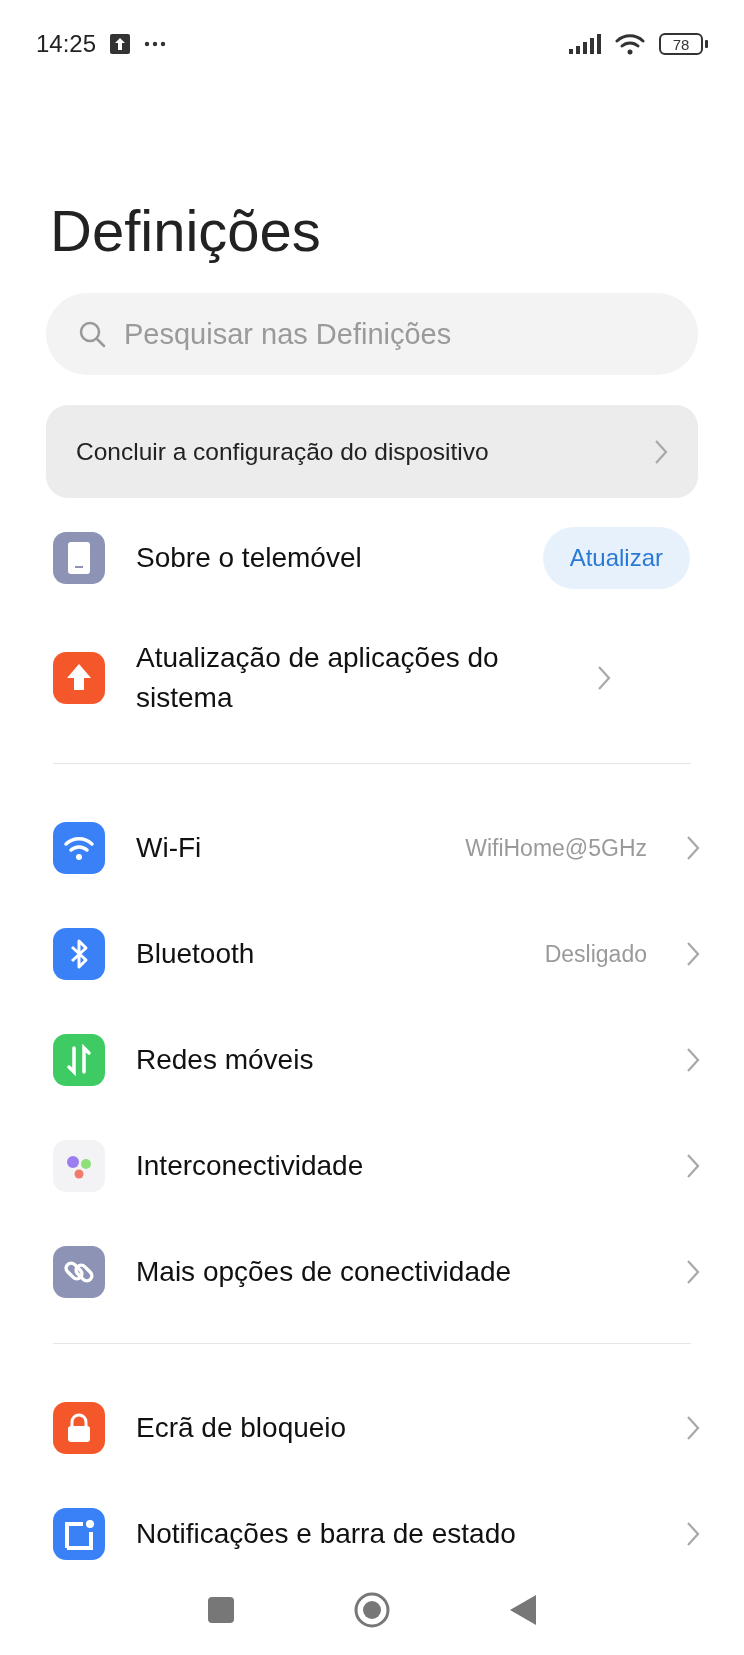 This screenshot has width=744, height=1655. Describe the element at coordinates (372, 558) in the screenshot. I see `settings-row: Sobre o telemóvel Atualizar` at that location.